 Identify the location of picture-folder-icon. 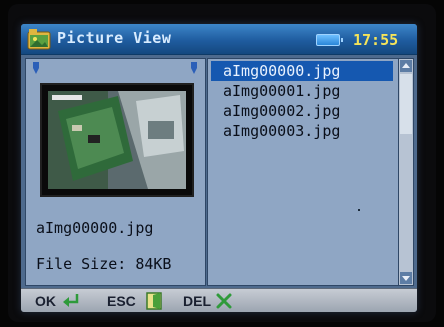
(39, 39).